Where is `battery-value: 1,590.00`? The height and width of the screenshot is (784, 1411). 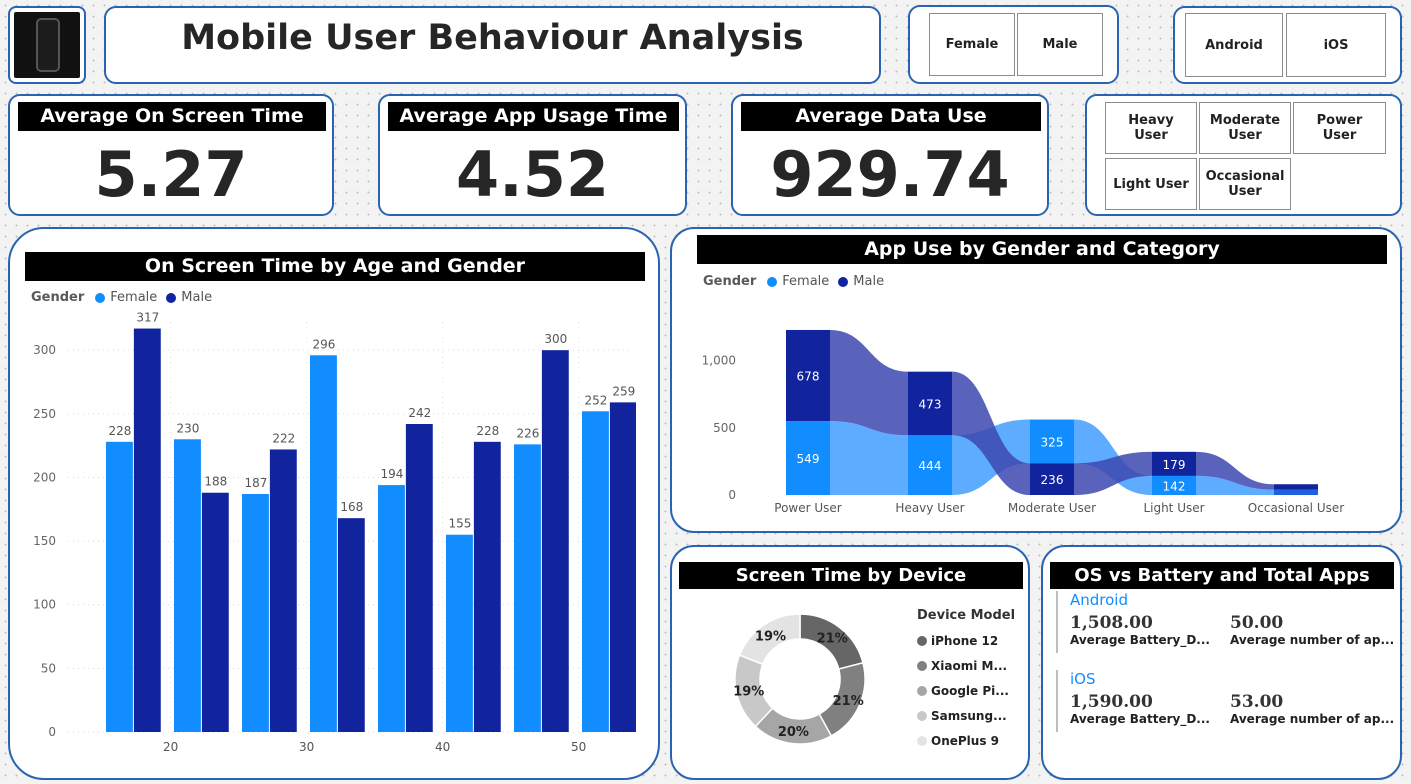
battery-value: 1,590.00 is located at coordinates (1111, 702).